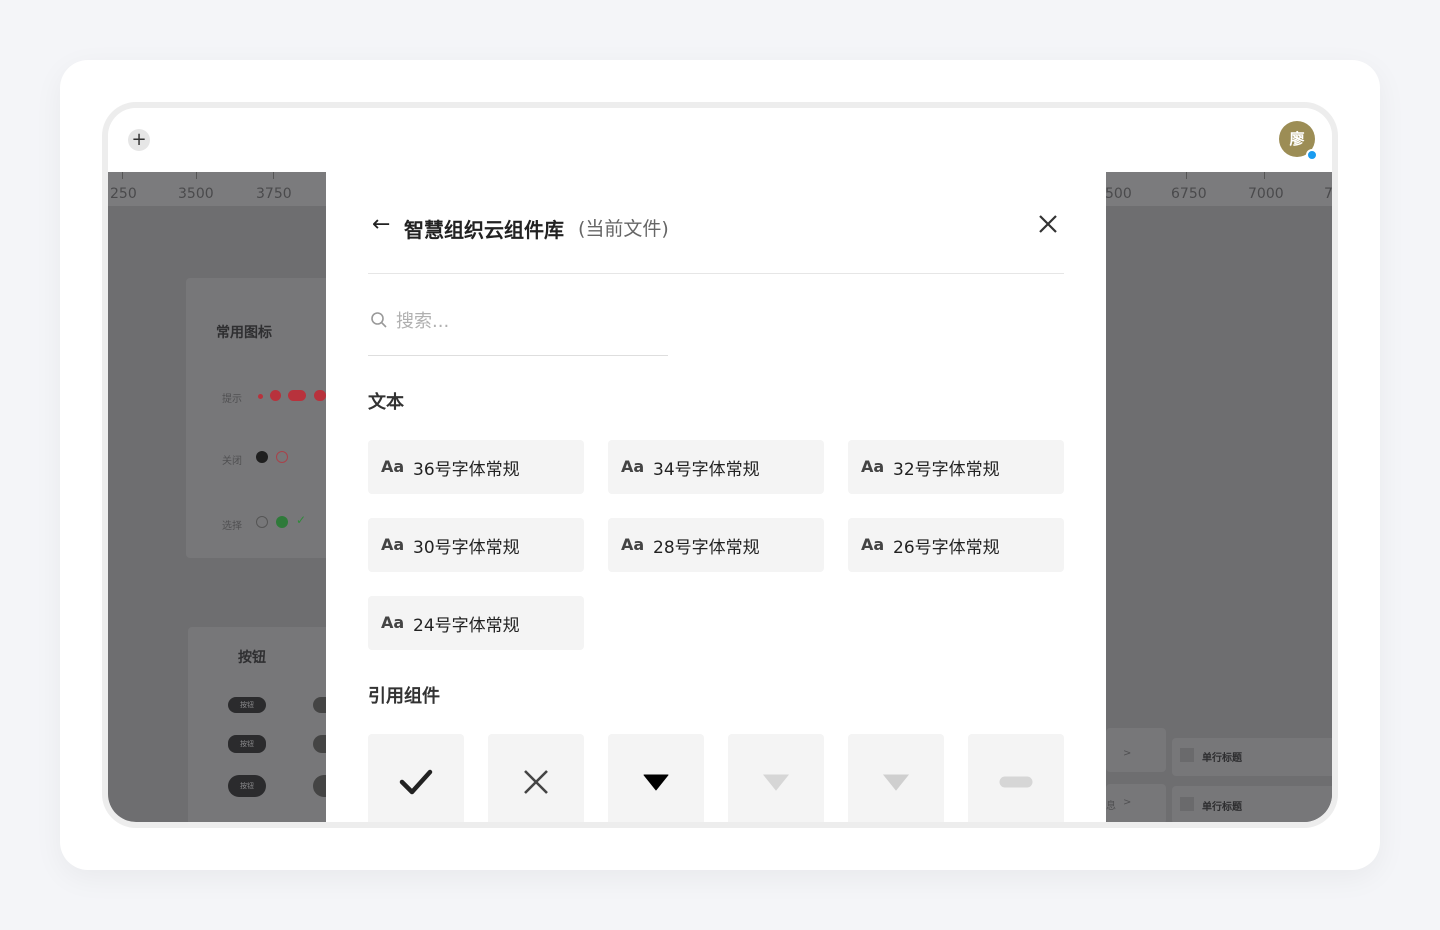  What do you see at coordinates (404, 696) in the screenshot?
I see `section-title-components: 引用组件` at bounding box center [404, 696].